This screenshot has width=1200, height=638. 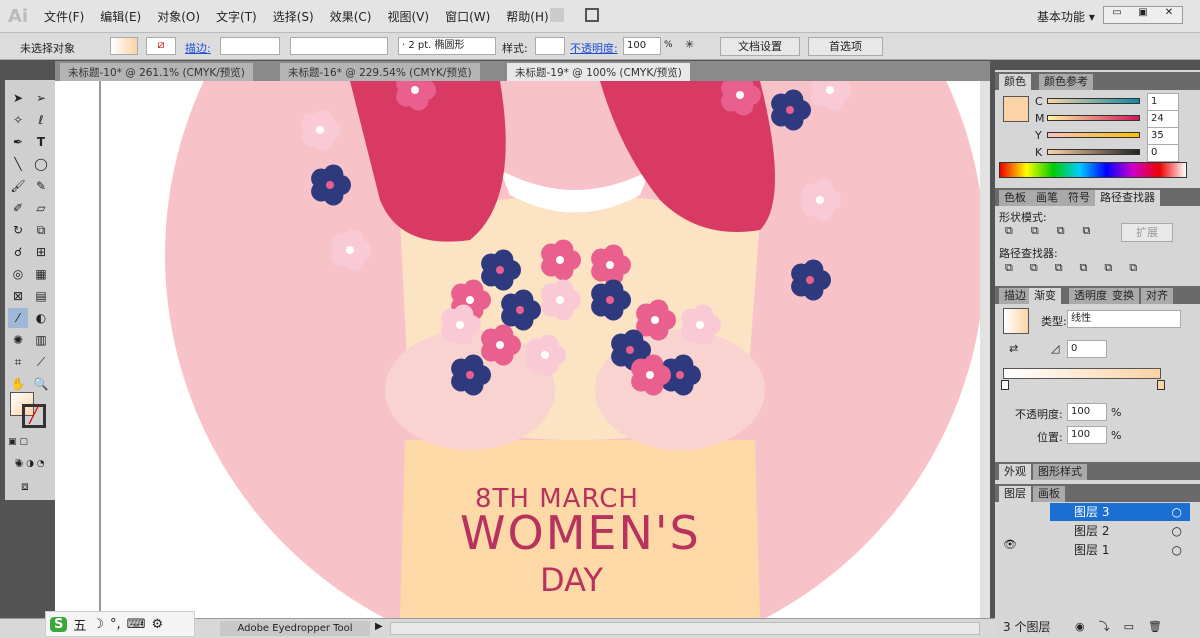 I want to click on gradient-slider, so click(x=1082, y=373).